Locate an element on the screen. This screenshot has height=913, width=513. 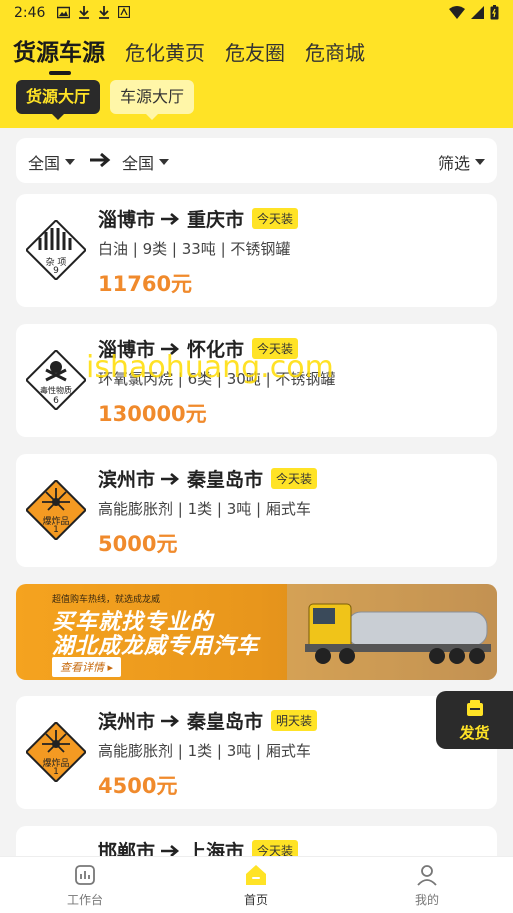
battery-icon is located at coordinates (494, 12).